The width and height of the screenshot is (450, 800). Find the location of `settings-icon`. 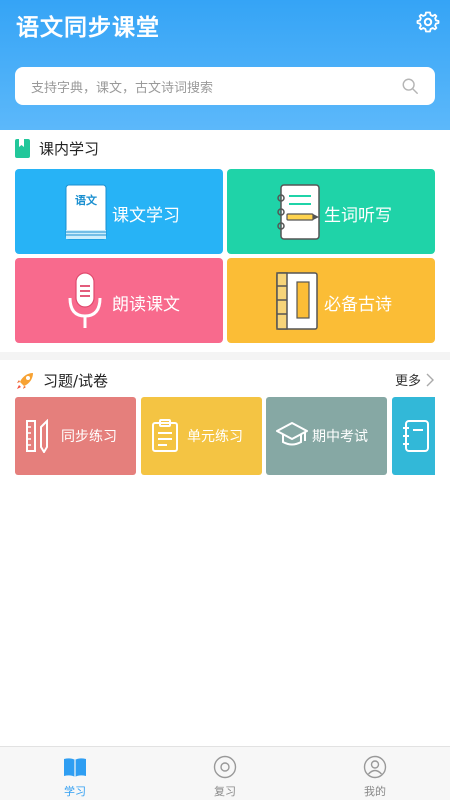

settings-icon is located at coordinates (428, 22).